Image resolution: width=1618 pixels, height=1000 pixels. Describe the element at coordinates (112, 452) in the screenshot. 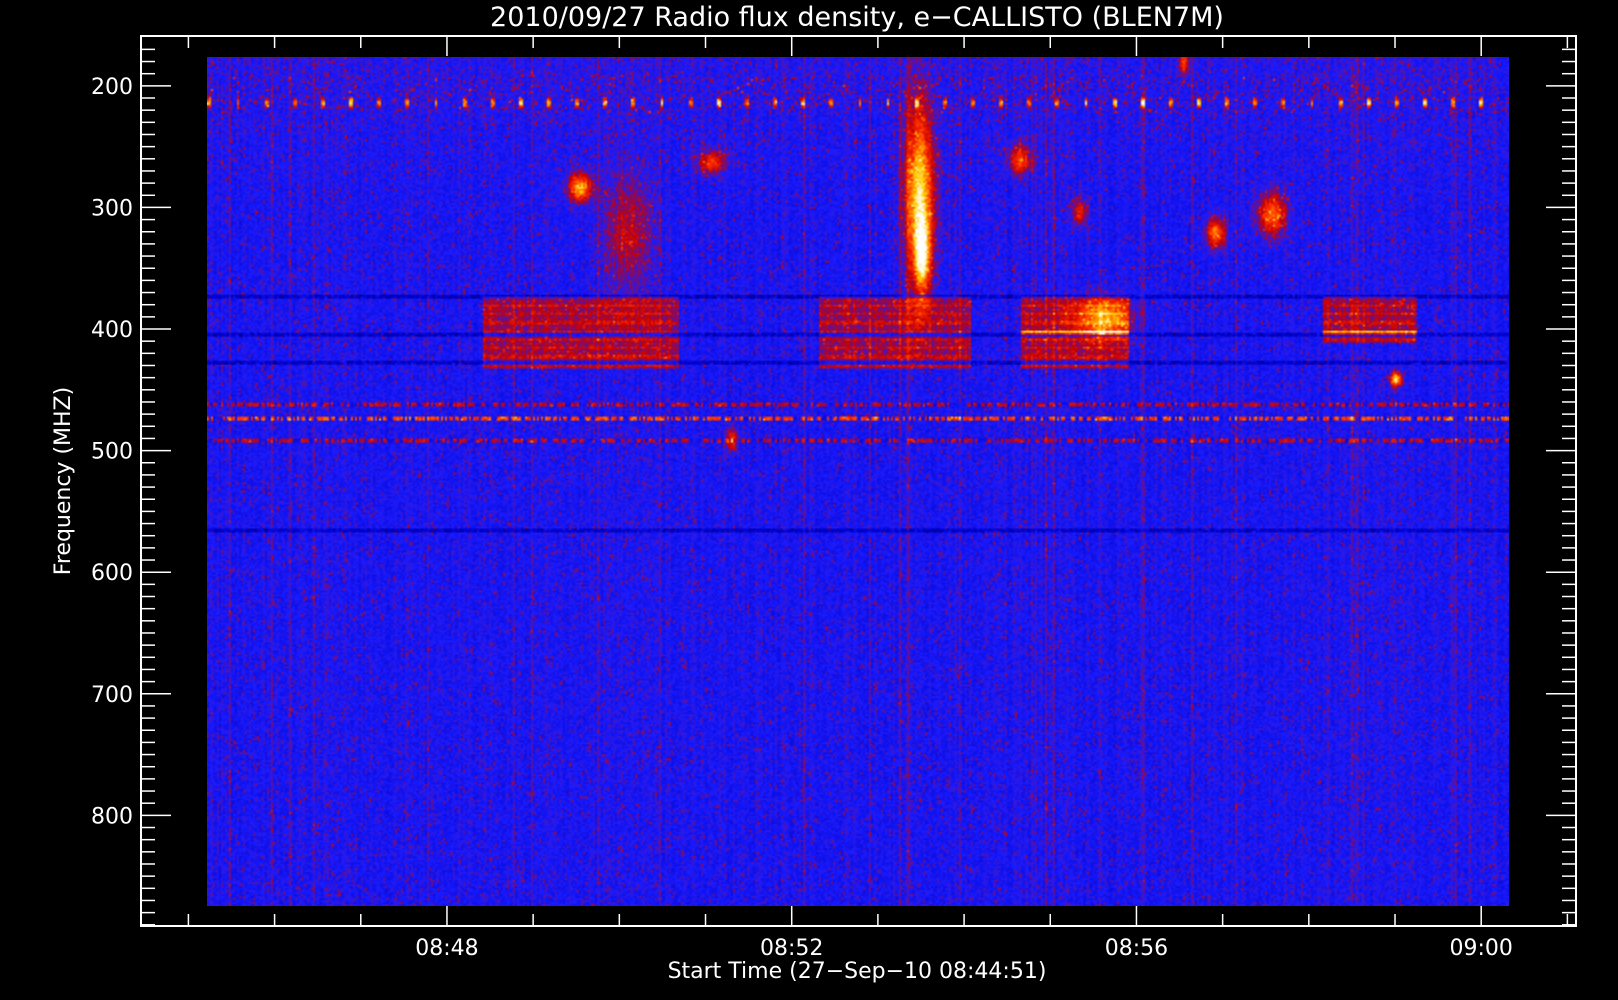

I see `y-tick-label: 500` at that location.